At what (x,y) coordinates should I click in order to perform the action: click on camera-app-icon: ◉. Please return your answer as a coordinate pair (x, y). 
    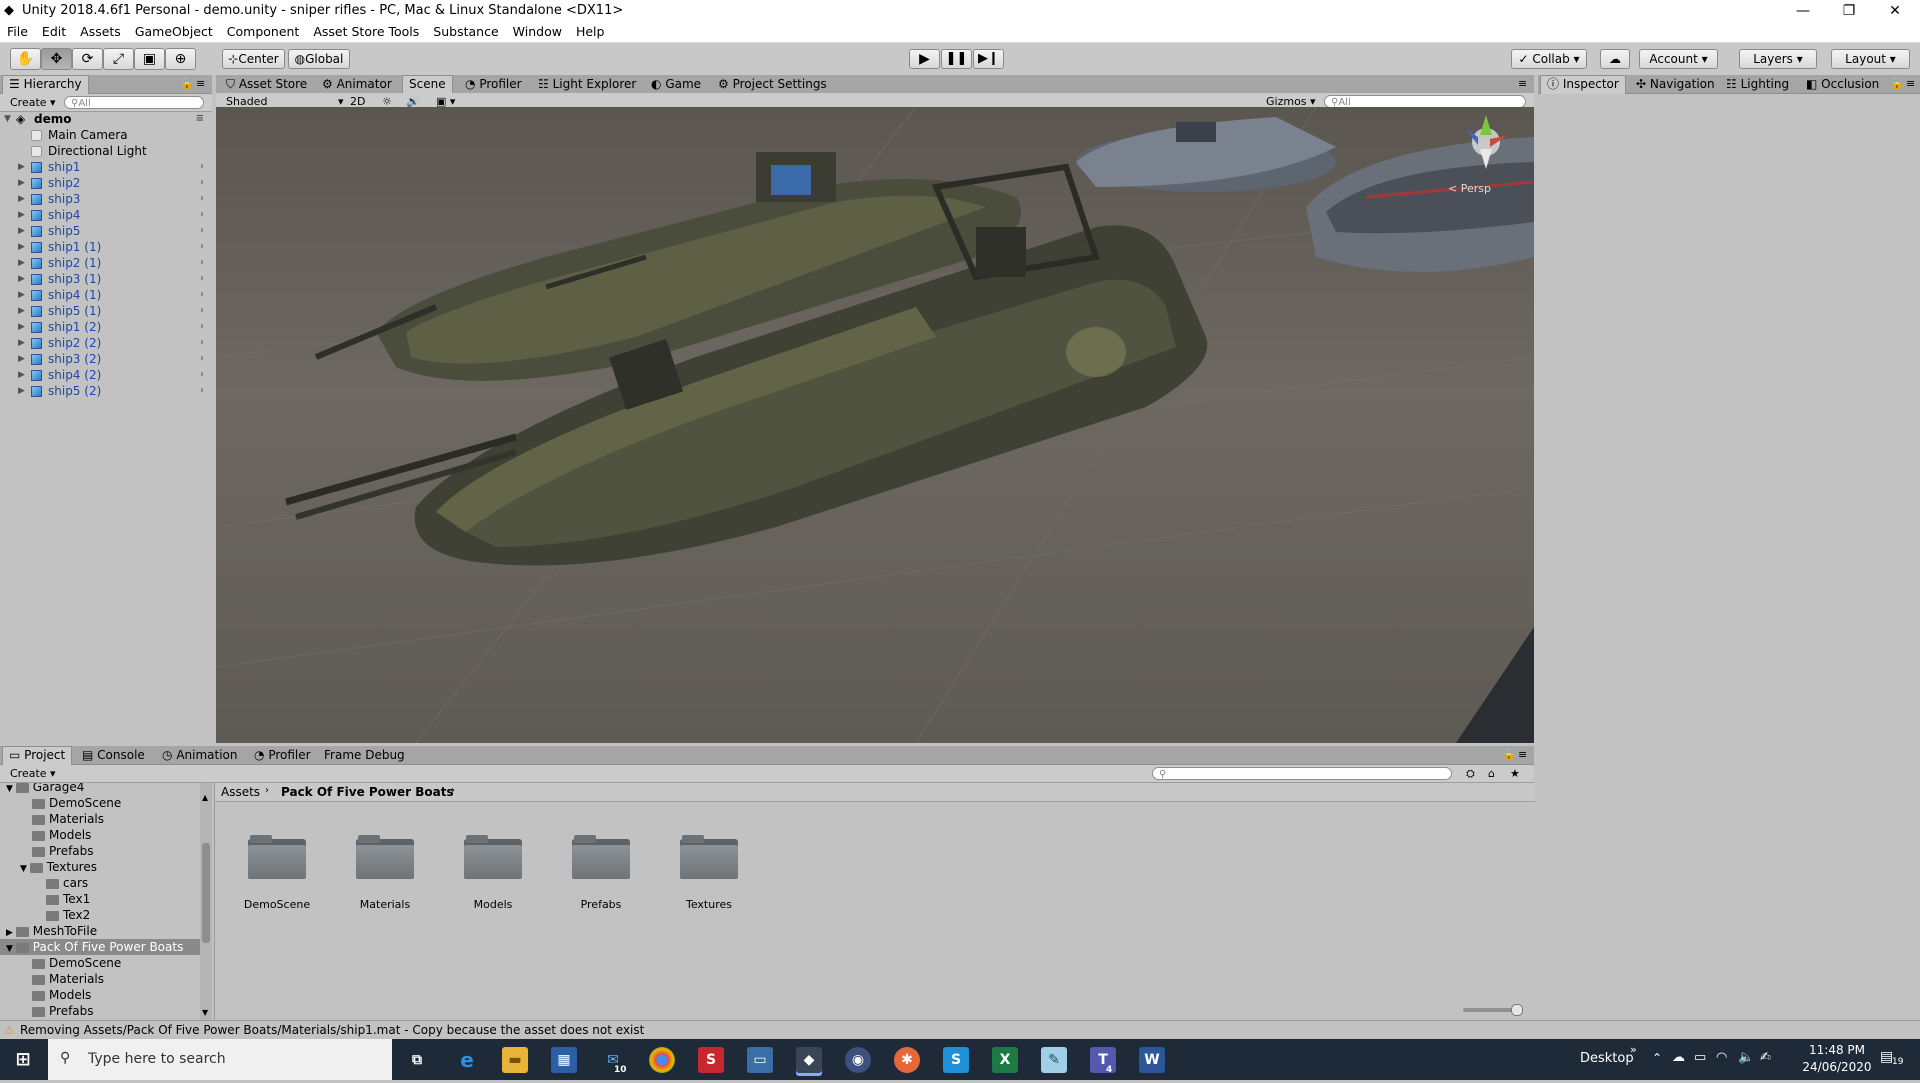
    Looking at the image, I should click on (858, 1060).